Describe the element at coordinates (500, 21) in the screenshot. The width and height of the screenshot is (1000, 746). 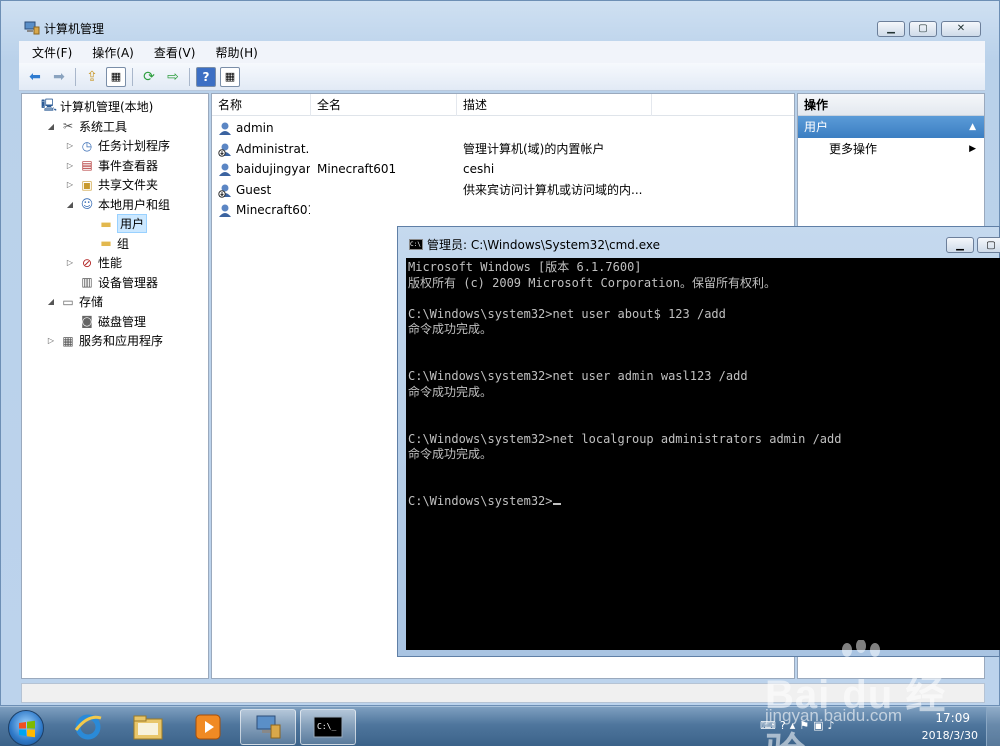
I see `title-bar: 计算机管理 ▁ ▢ ✕` at that location.